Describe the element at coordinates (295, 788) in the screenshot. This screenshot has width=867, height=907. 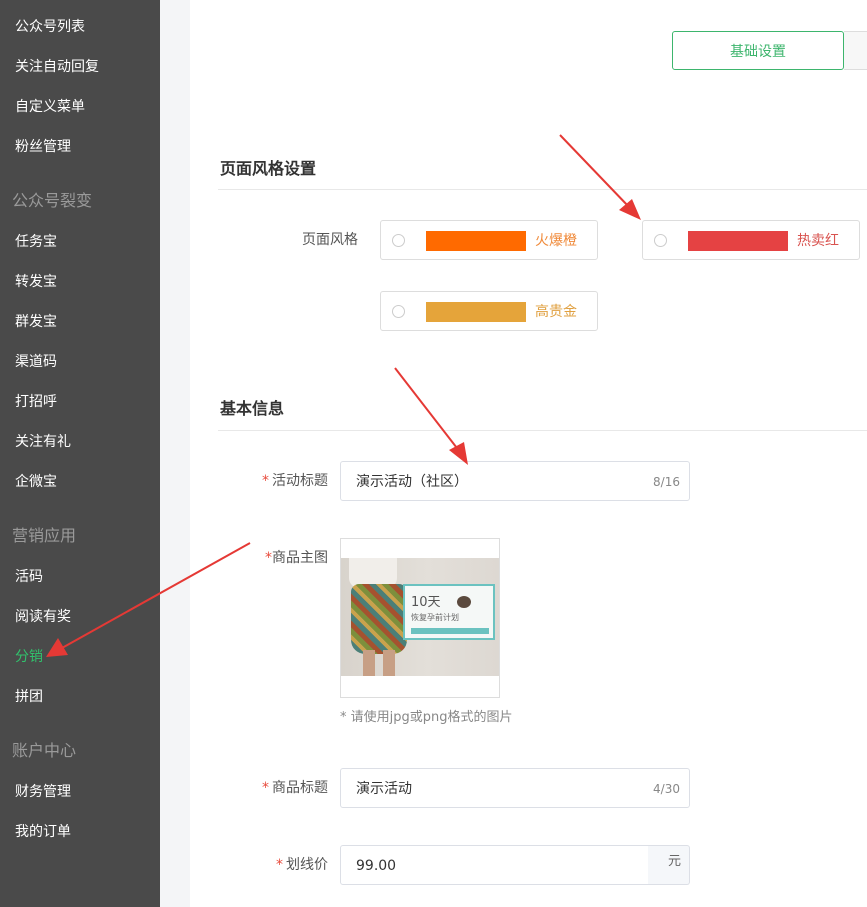
I see `product-title-label: * 商品标题` at that location.